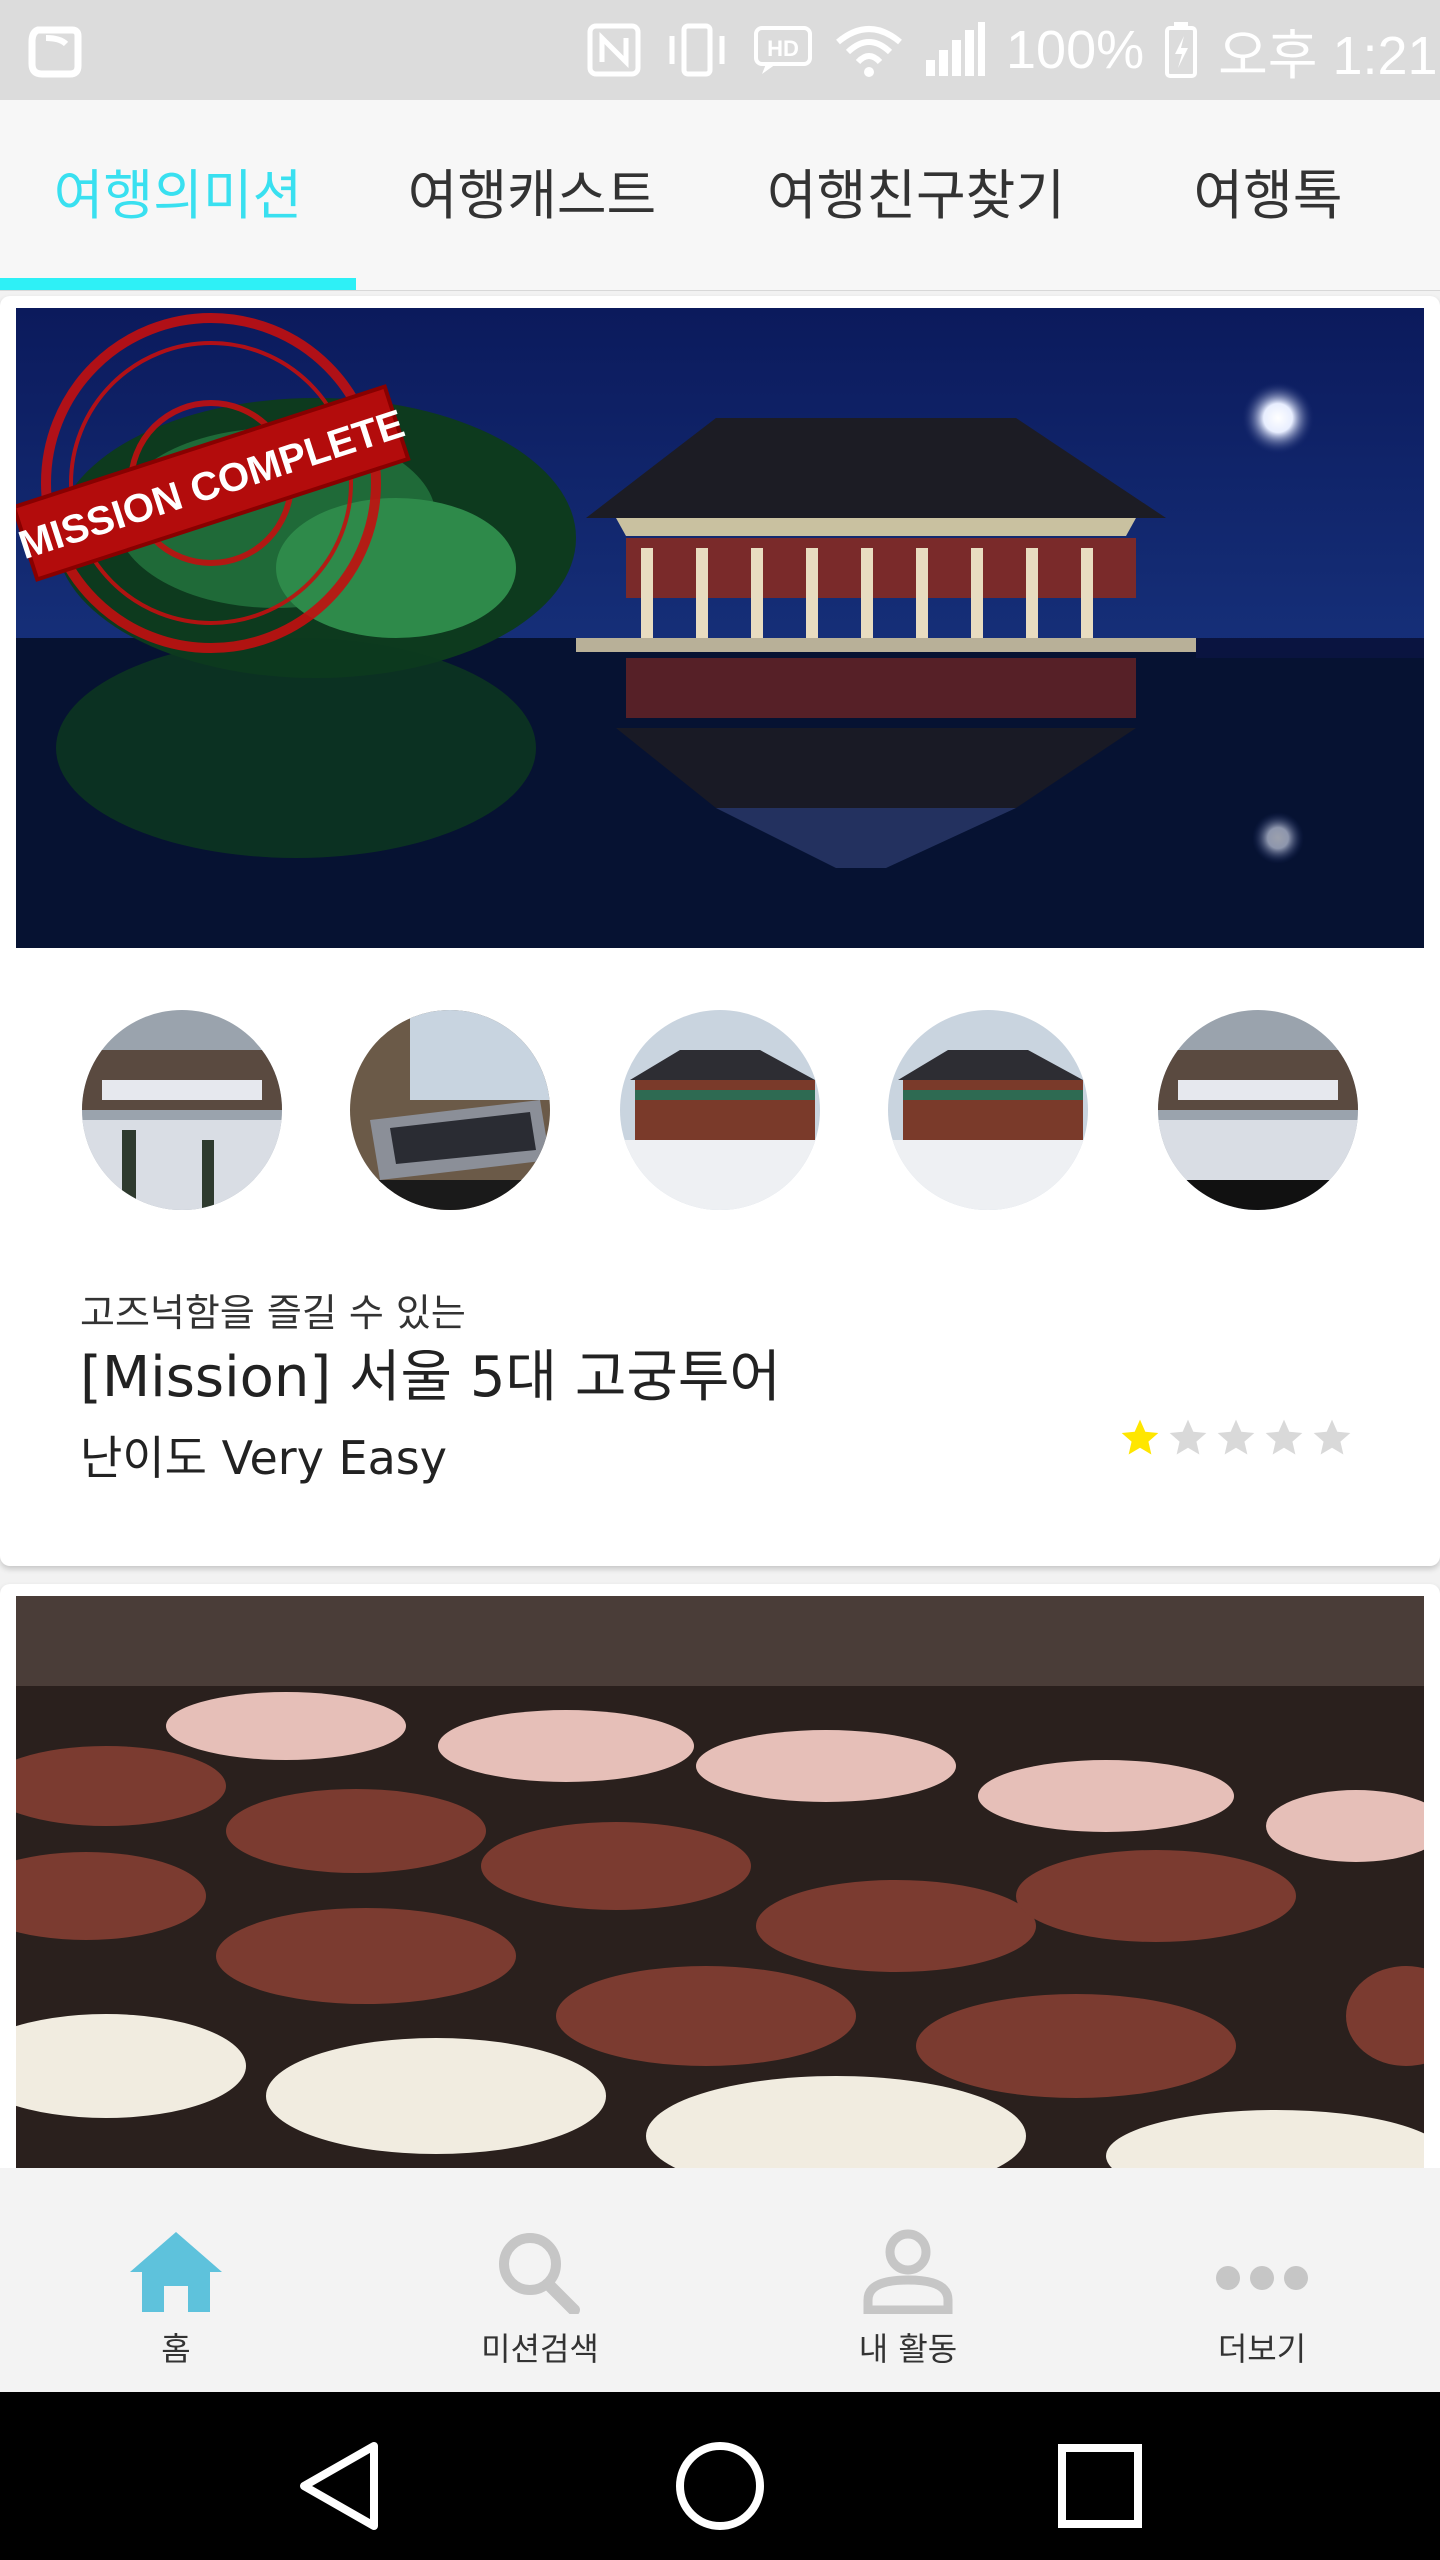  I want to click on app-notification-icon, so click(55, 52).